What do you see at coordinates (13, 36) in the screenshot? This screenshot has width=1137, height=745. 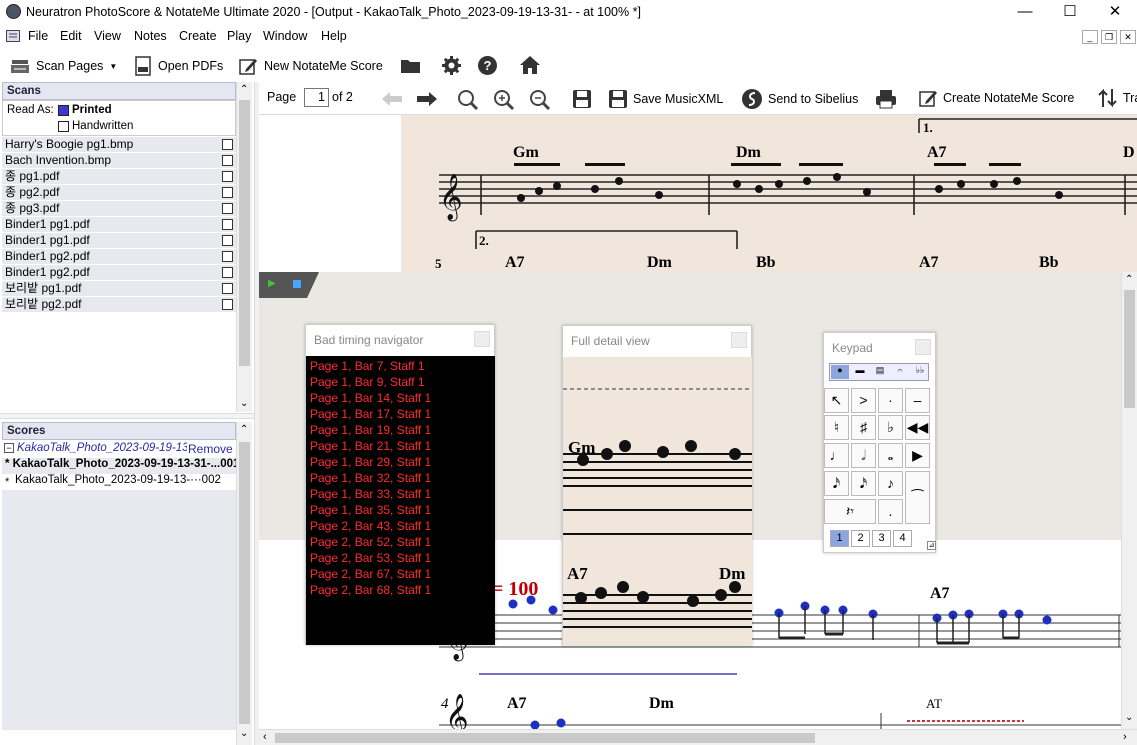 I see `document-menu-icon` at bounding box center [13, 36].